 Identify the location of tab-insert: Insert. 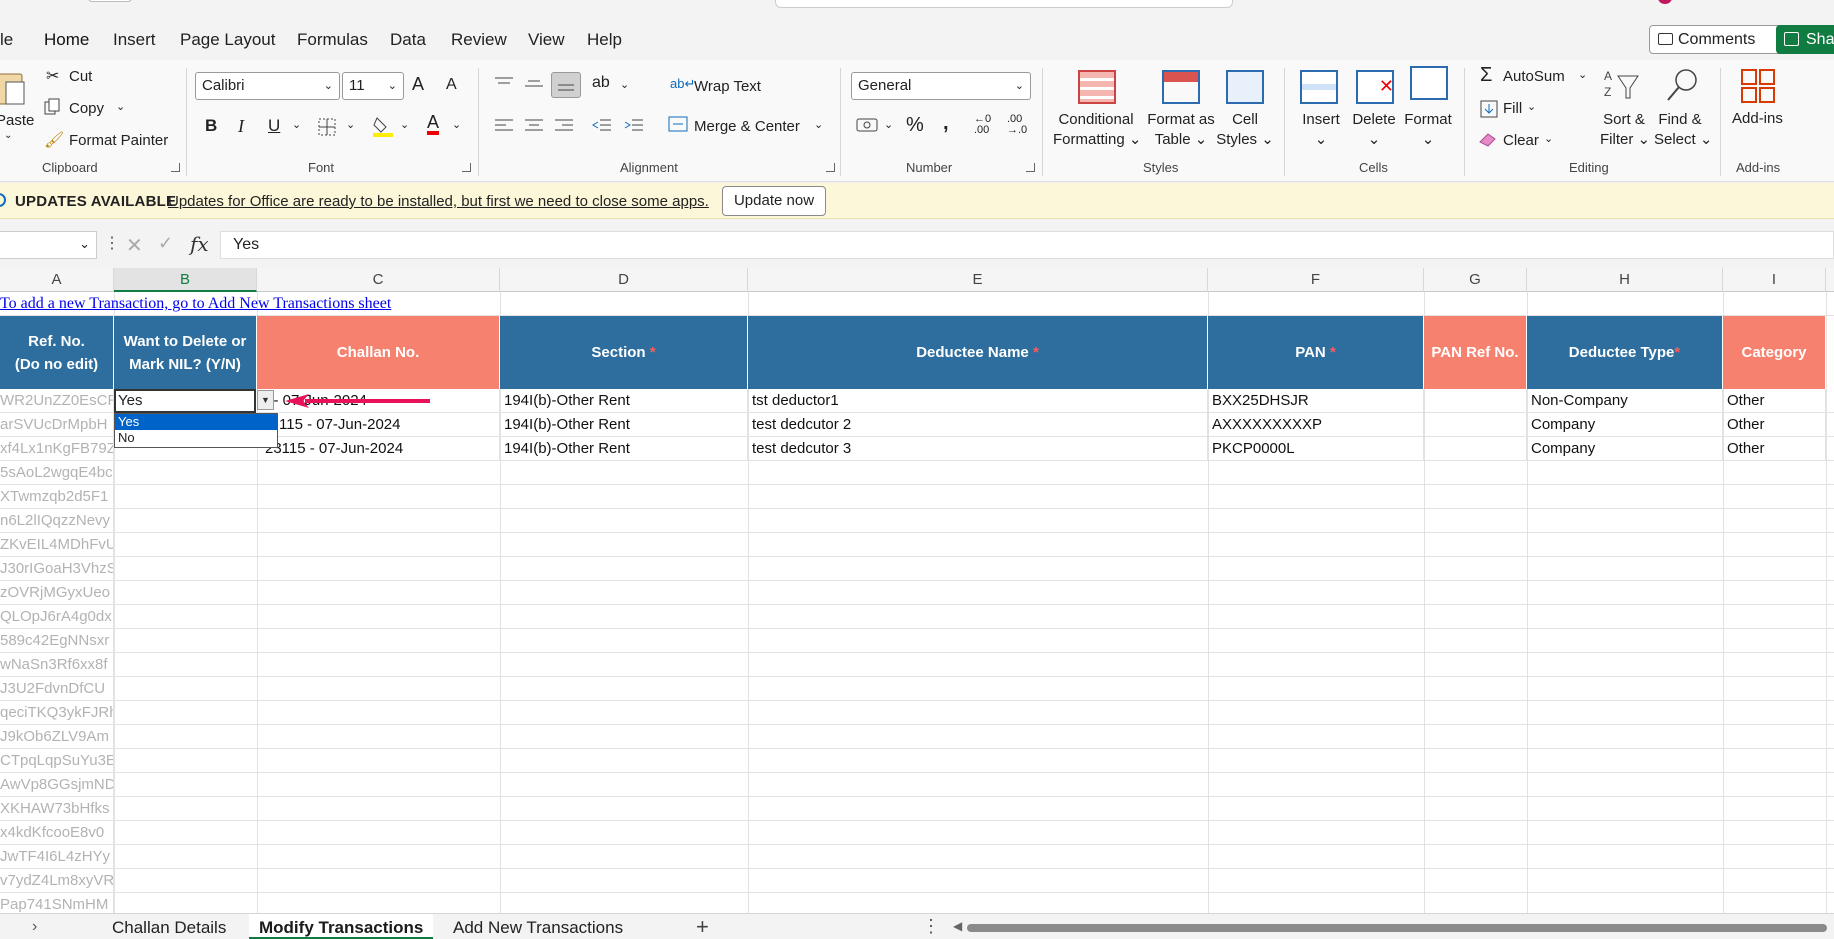
(134, 40).